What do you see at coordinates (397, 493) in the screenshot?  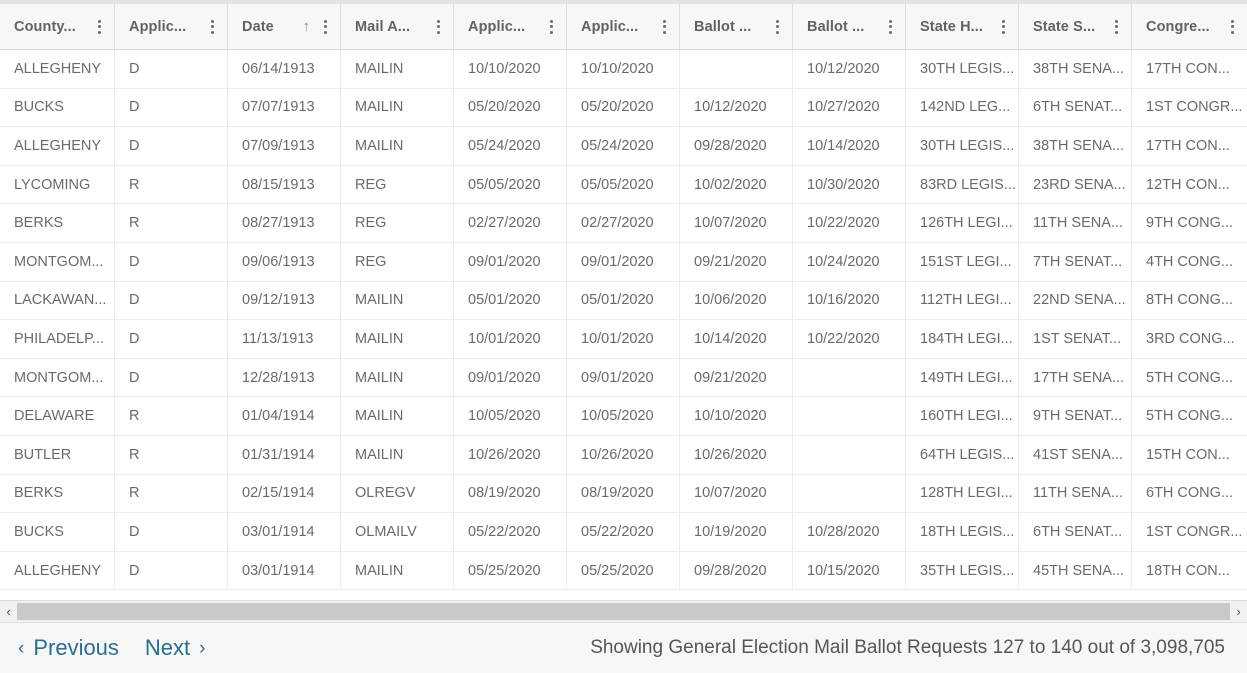 I see `table-cell: OLREGV` at bounding box center [397, 493].